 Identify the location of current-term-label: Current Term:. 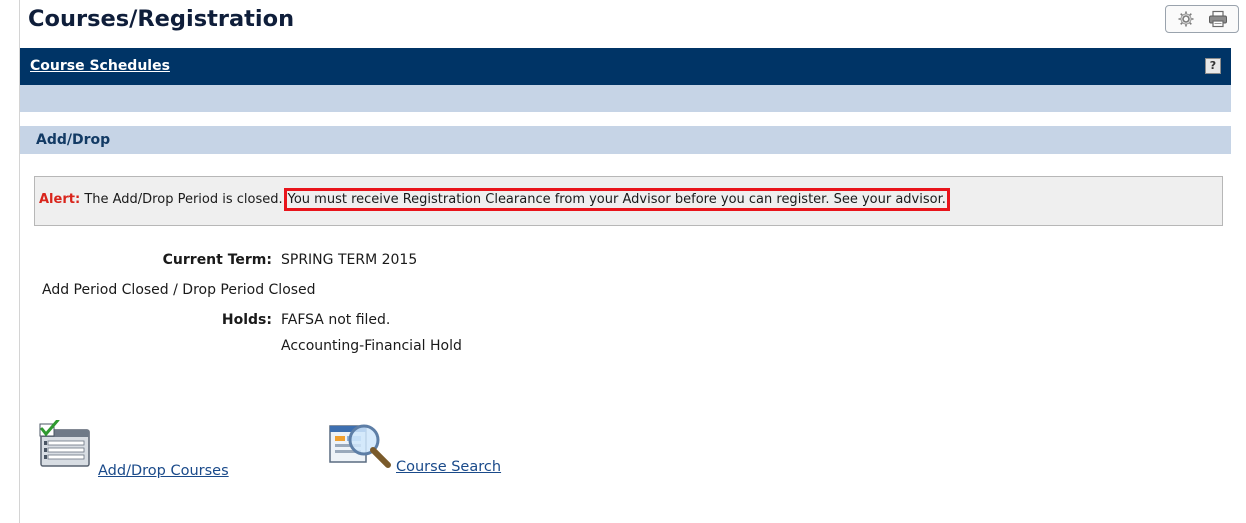
(217, 260).